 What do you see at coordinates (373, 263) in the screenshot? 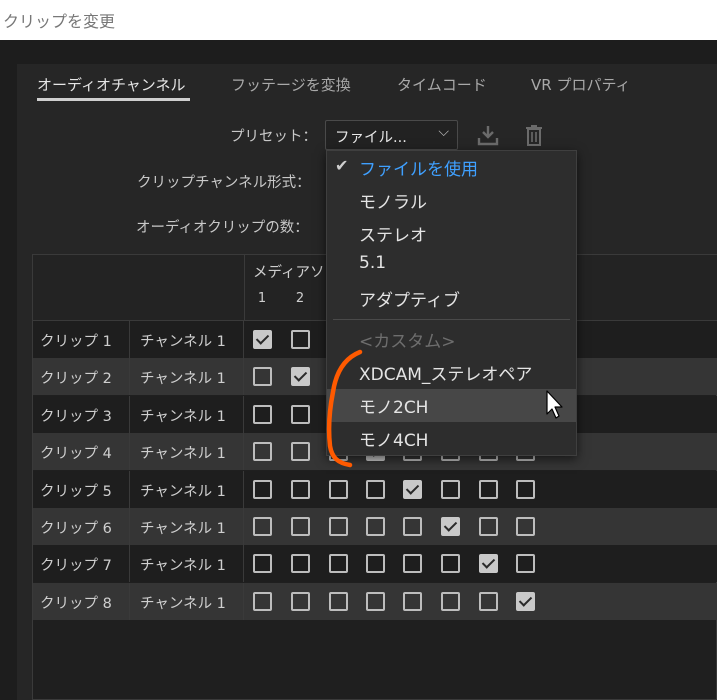
I see `menu-item-label: 5.1` at bounding box center [373, 263].